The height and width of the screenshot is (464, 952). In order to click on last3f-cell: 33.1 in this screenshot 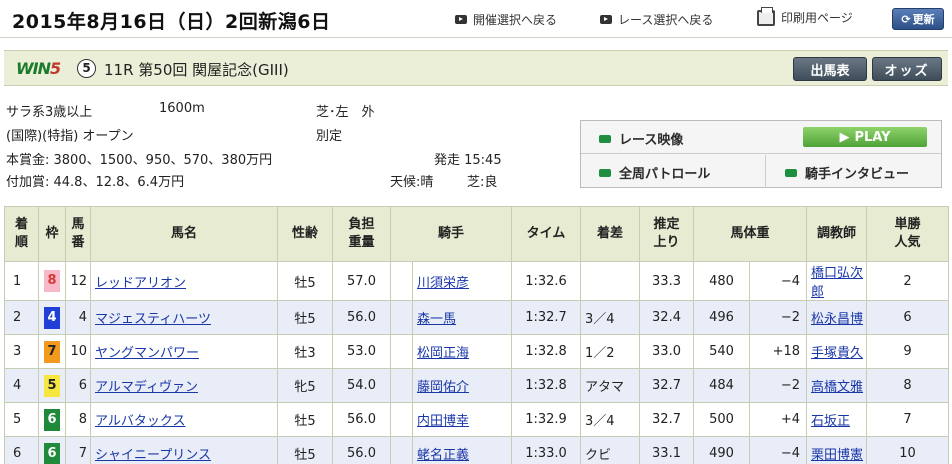, I will do `click(667, 450)`.